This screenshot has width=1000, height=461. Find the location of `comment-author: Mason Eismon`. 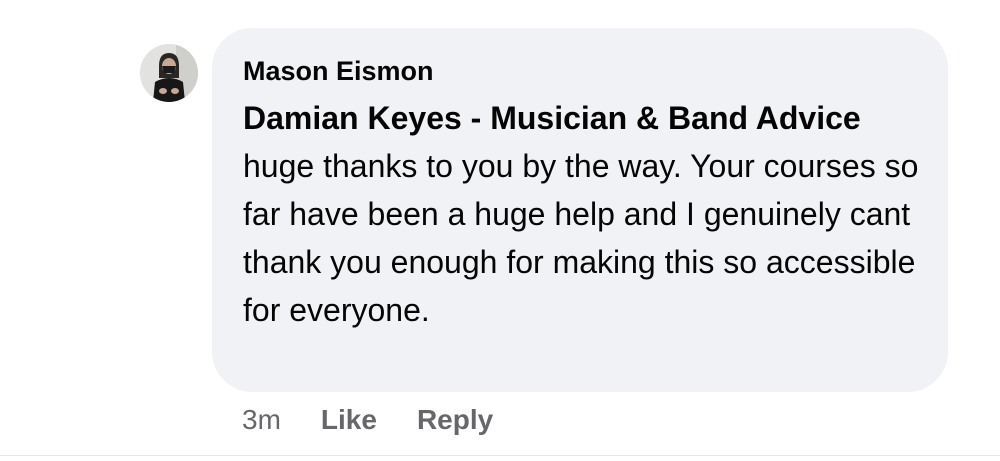

comment-author: Mason Eismon is located at coordinates (580, 71).